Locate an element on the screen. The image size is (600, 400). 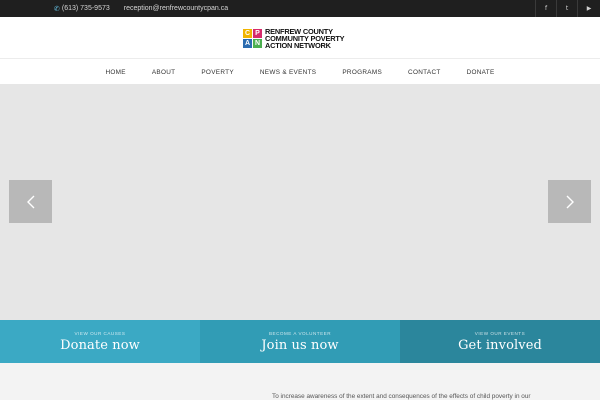
nav-donate: DONATE is located at coordinates (481, 72).